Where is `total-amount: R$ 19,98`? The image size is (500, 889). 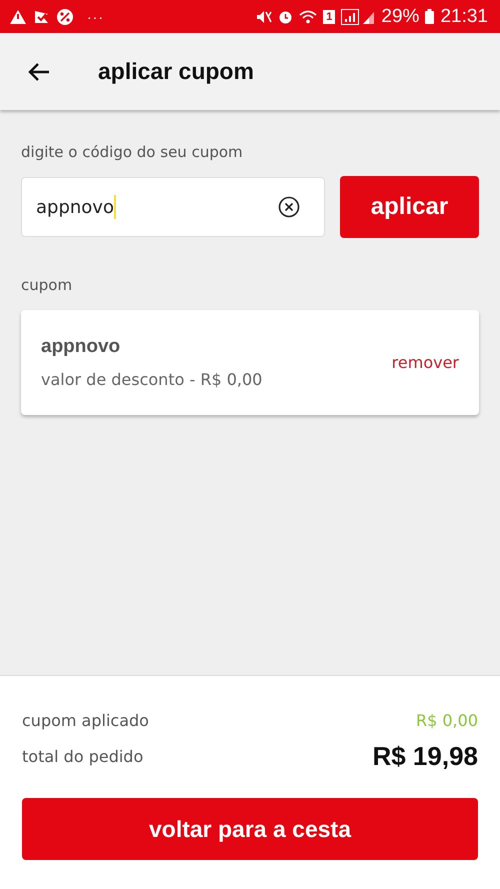
total-amount: R$ 19,98 is located at coordinates (425, 756).